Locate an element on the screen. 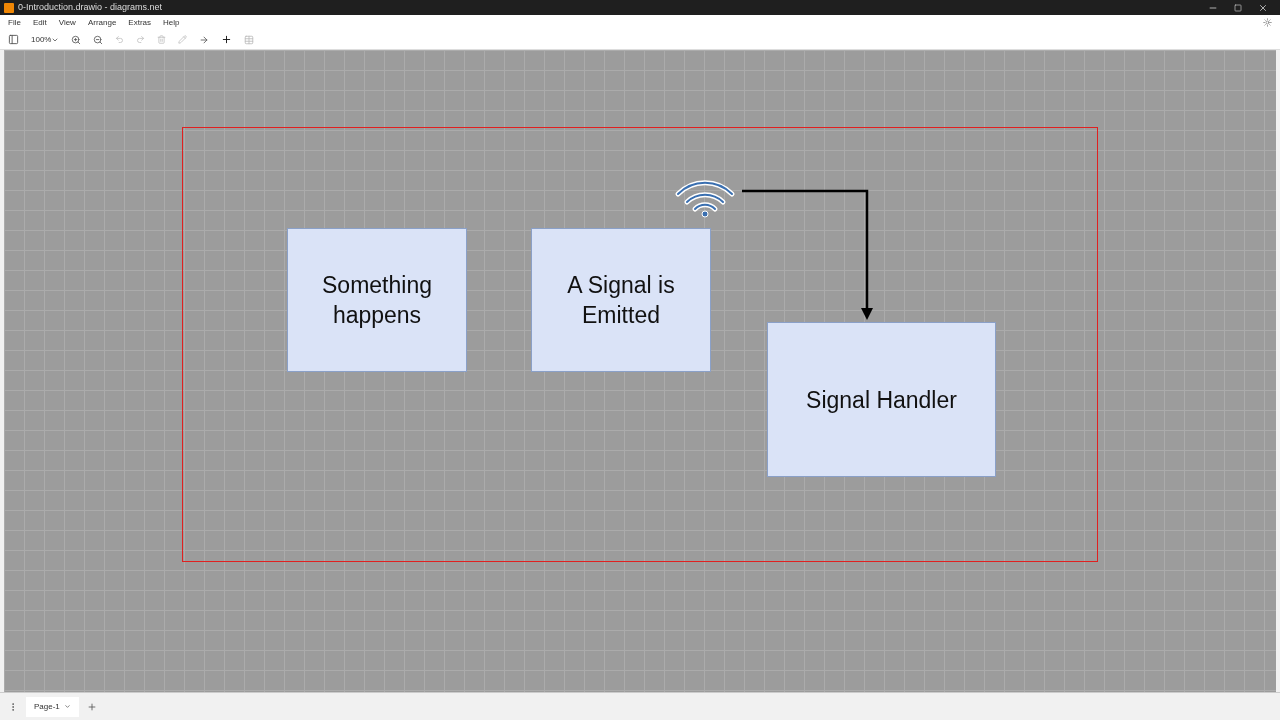 This screenshot has height=720, width=1280. caret-icon is located at coordinates (67, 706).